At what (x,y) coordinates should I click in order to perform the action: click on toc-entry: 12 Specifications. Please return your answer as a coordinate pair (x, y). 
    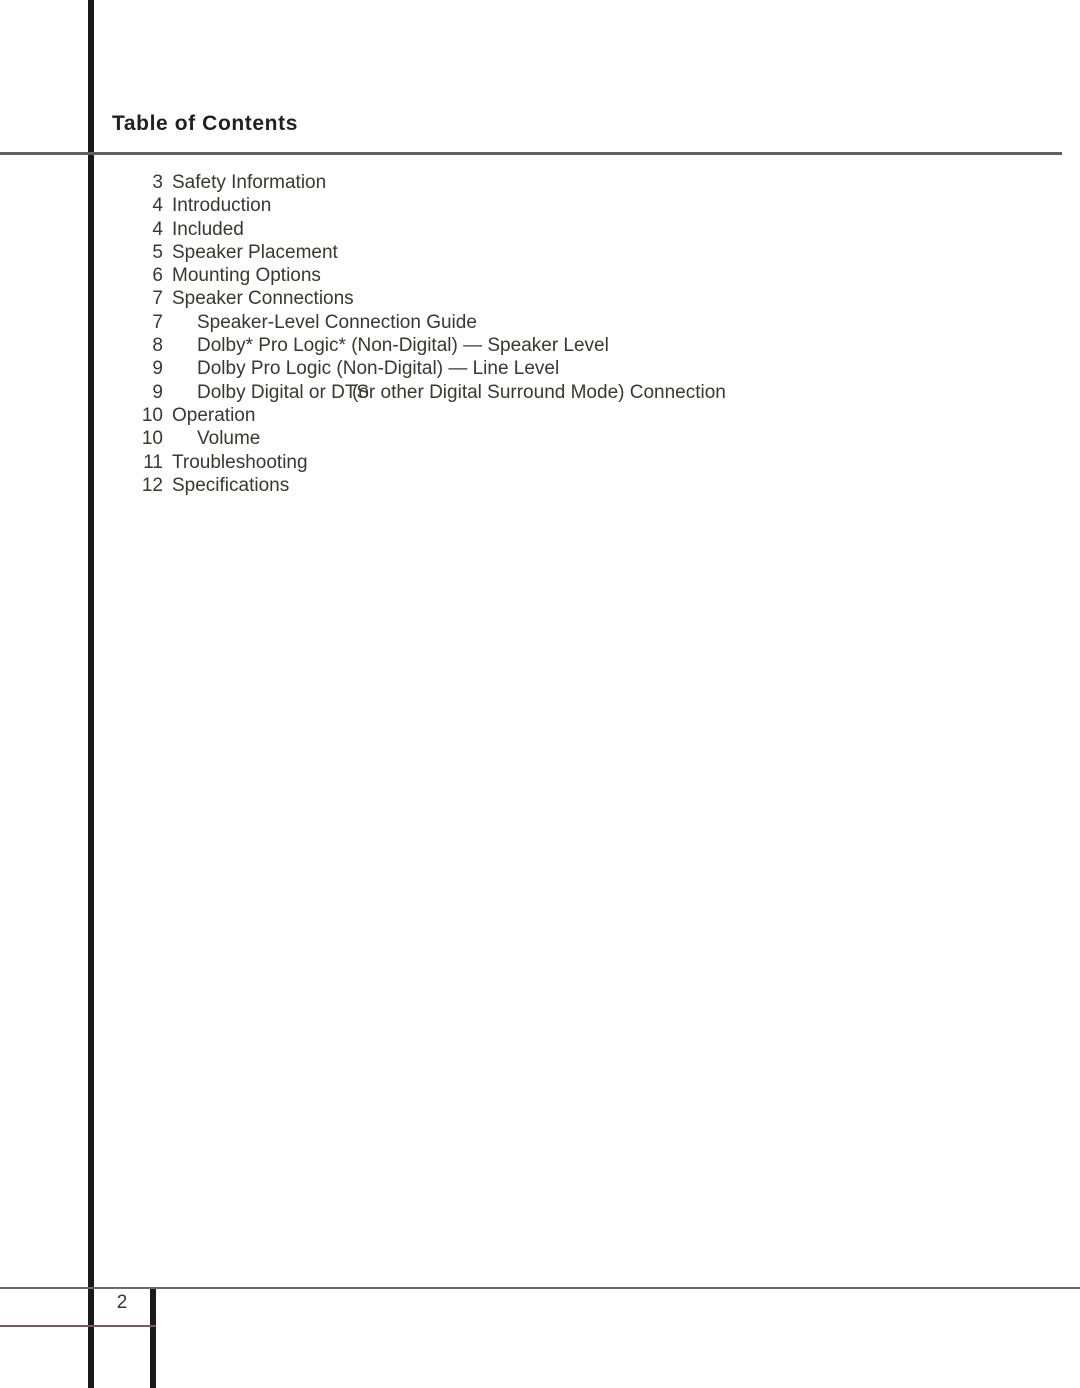
    Looking at the image, I should click on (531, 486).